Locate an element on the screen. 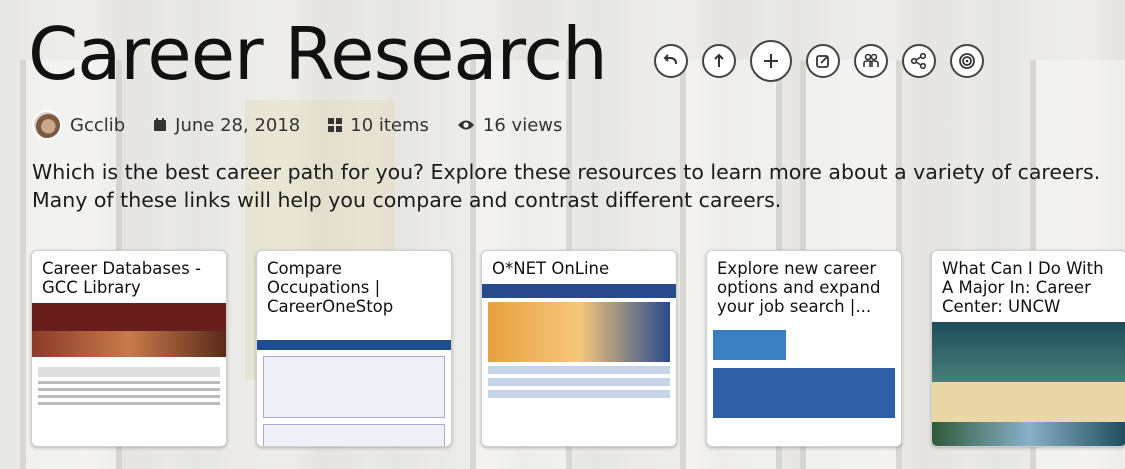  resource-card: Compare Occupations | CareerOneStop is located at coordinates (354, 348).